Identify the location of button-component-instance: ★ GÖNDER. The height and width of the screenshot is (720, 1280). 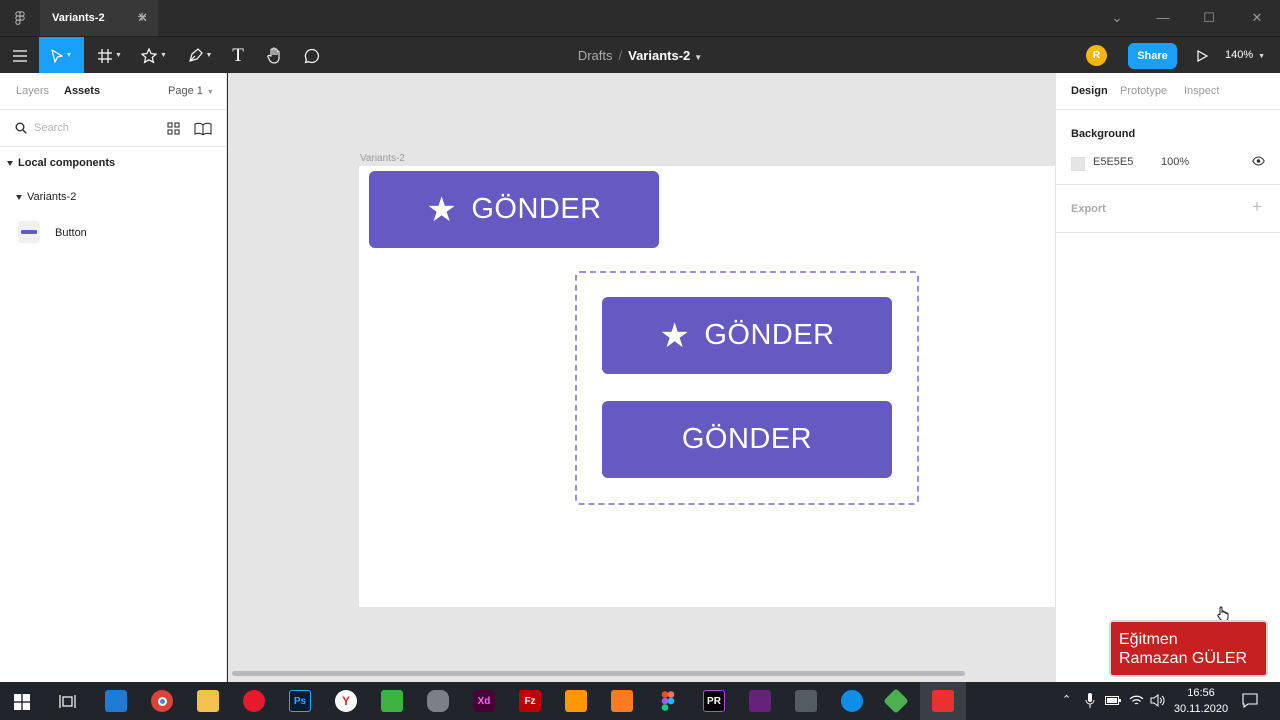
(514, 209).